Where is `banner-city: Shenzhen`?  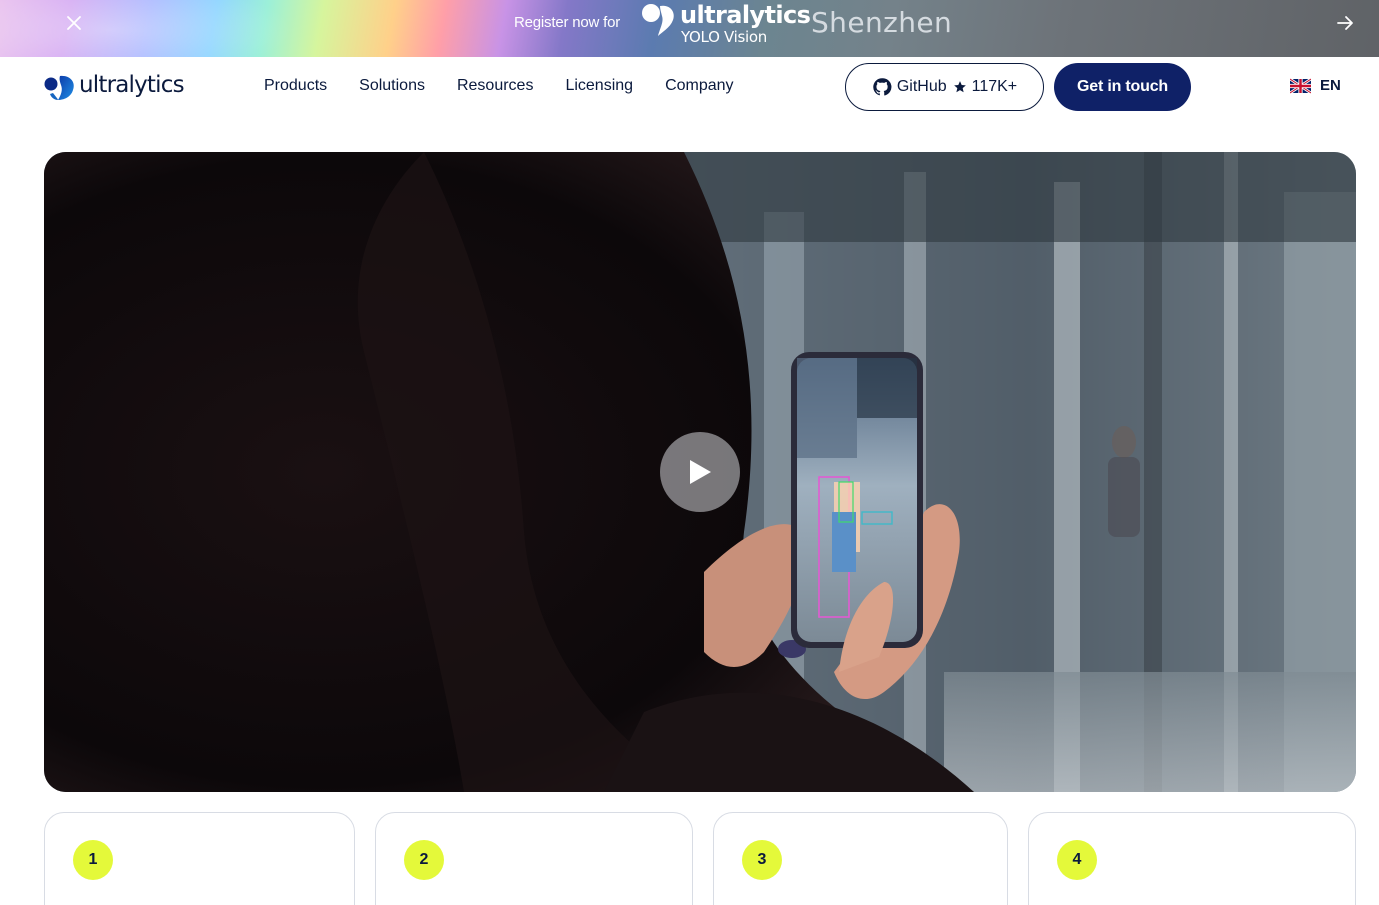 banner-city: Shenzhen is located at coordinates (882, 22).